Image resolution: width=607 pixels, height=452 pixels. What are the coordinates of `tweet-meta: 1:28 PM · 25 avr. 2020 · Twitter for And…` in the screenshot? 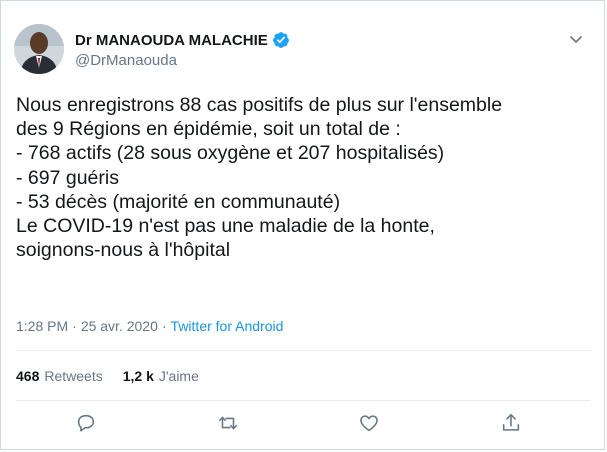 It's located at (149, 326).